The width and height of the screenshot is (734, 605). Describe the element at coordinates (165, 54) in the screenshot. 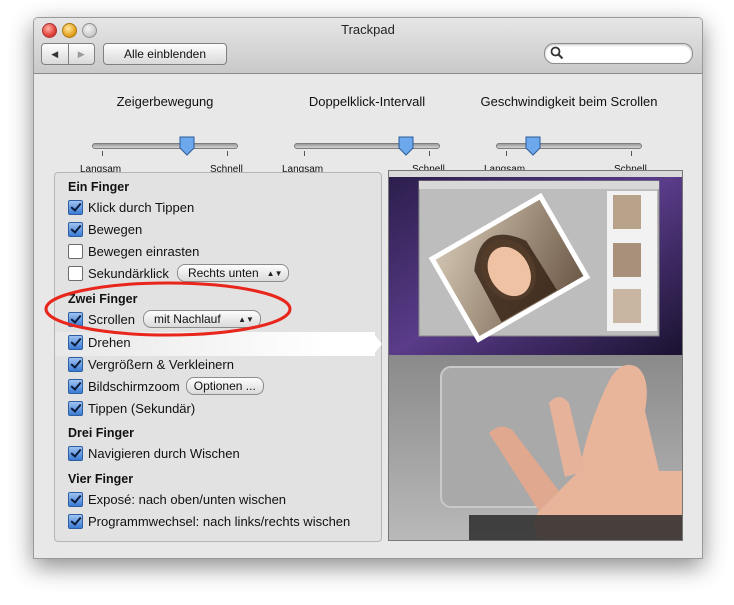

I see `show-all-button: Alle einblenden` at that location.